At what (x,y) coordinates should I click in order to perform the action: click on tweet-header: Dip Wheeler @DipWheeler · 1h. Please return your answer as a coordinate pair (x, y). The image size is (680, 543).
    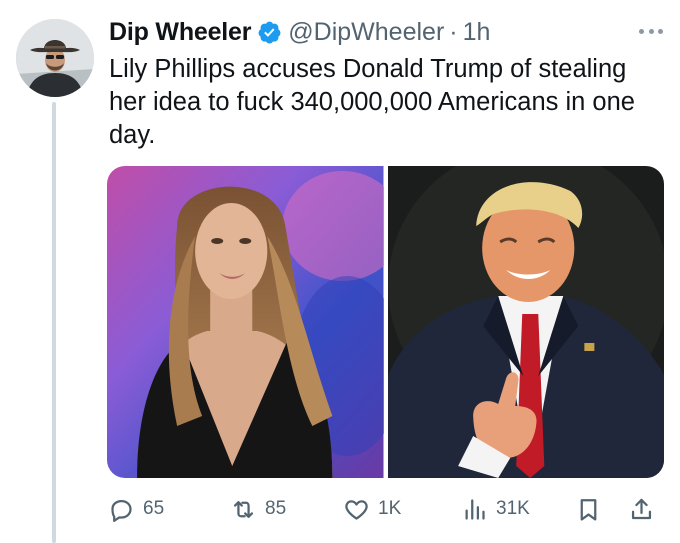
    Looking at the image, I should click on (387, 32).